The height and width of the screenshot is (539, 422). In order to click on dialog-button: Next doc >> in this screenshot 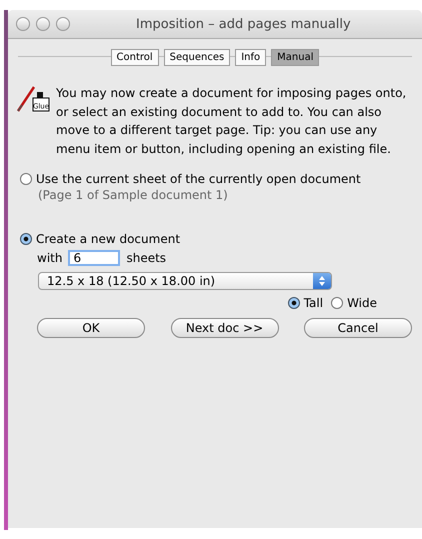, I will do `click(224, 328)`.